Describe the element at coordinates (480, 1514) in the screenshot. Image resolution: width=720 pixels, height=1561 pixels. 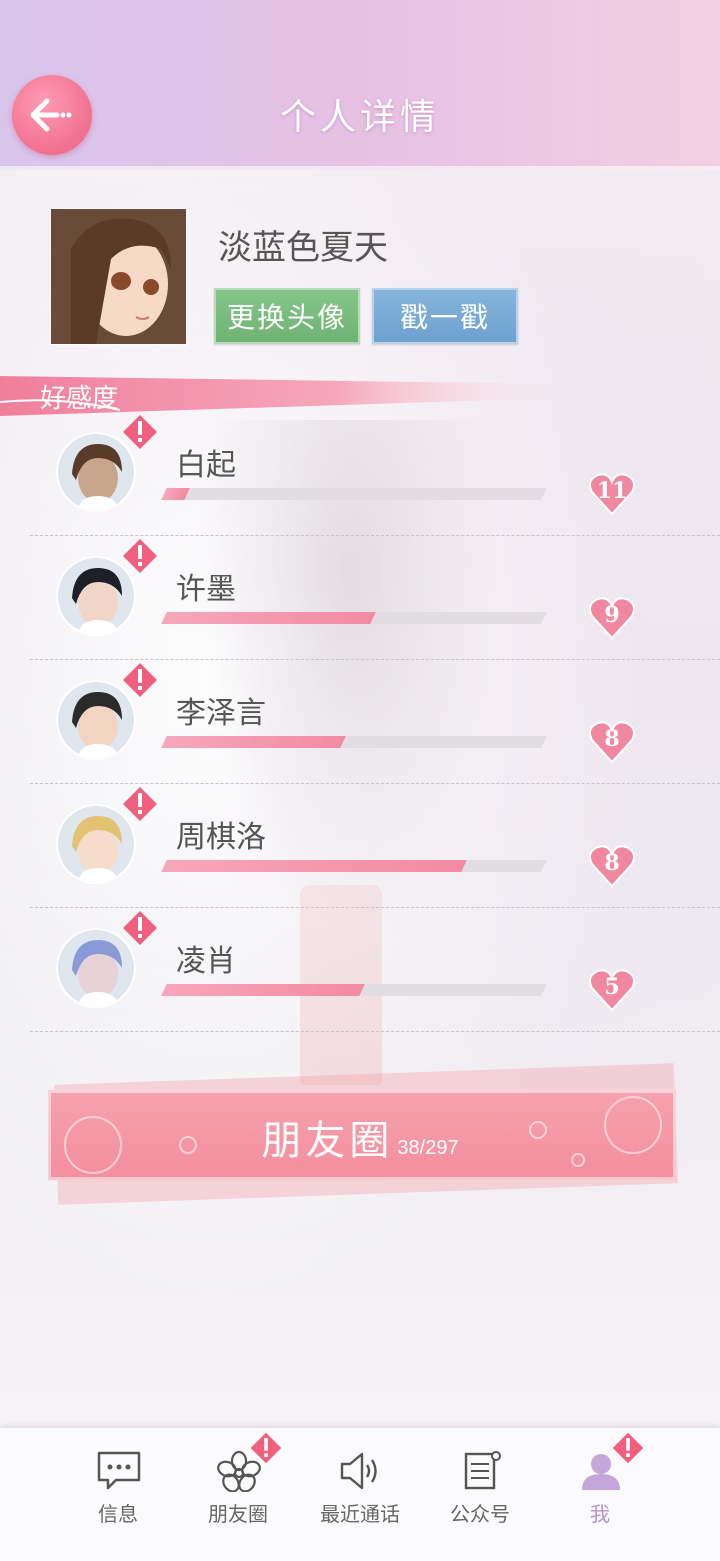
I see `tab-label: 公众号` at that location.